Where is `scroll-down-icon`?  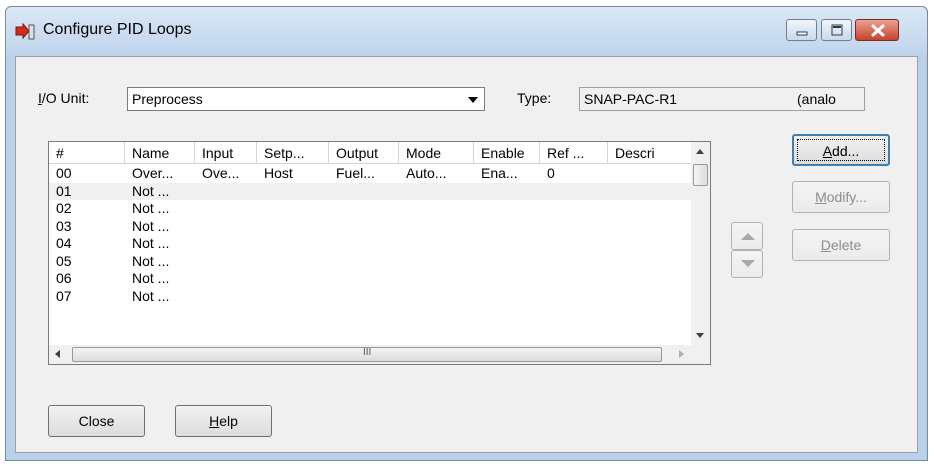 scroll-down-icon is located at coordinates (700, 335).